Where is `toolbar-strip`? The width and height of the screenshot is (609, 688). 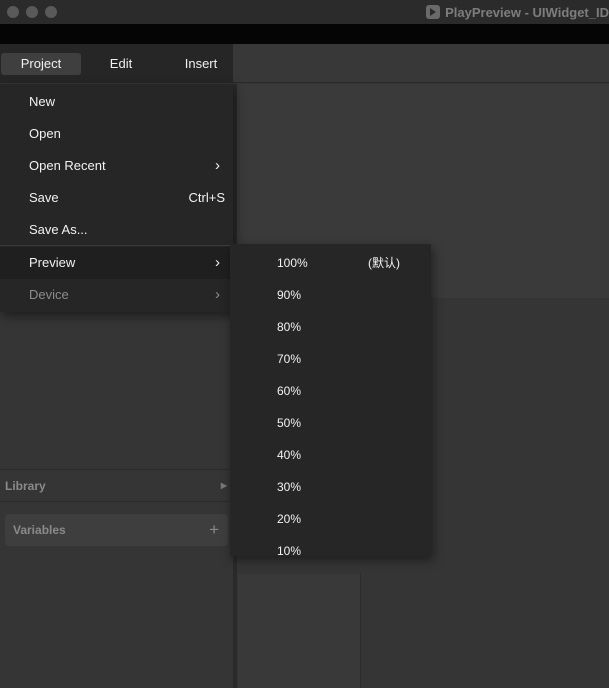 toolbar-strip is located at coordinates (304, 34).